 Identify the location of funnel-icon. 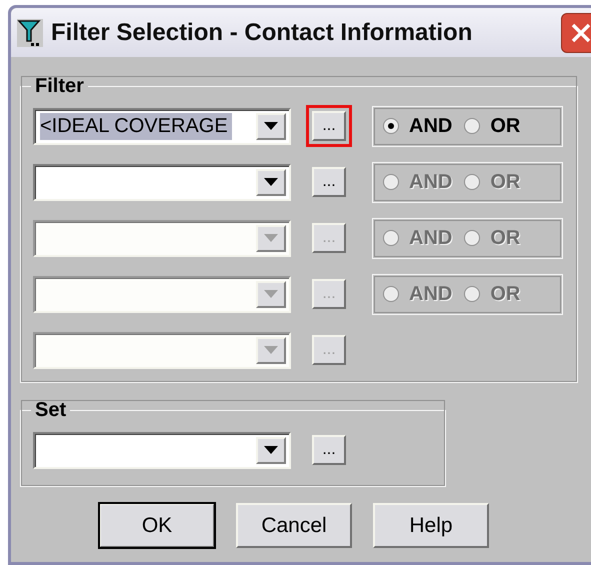
(30, 32).